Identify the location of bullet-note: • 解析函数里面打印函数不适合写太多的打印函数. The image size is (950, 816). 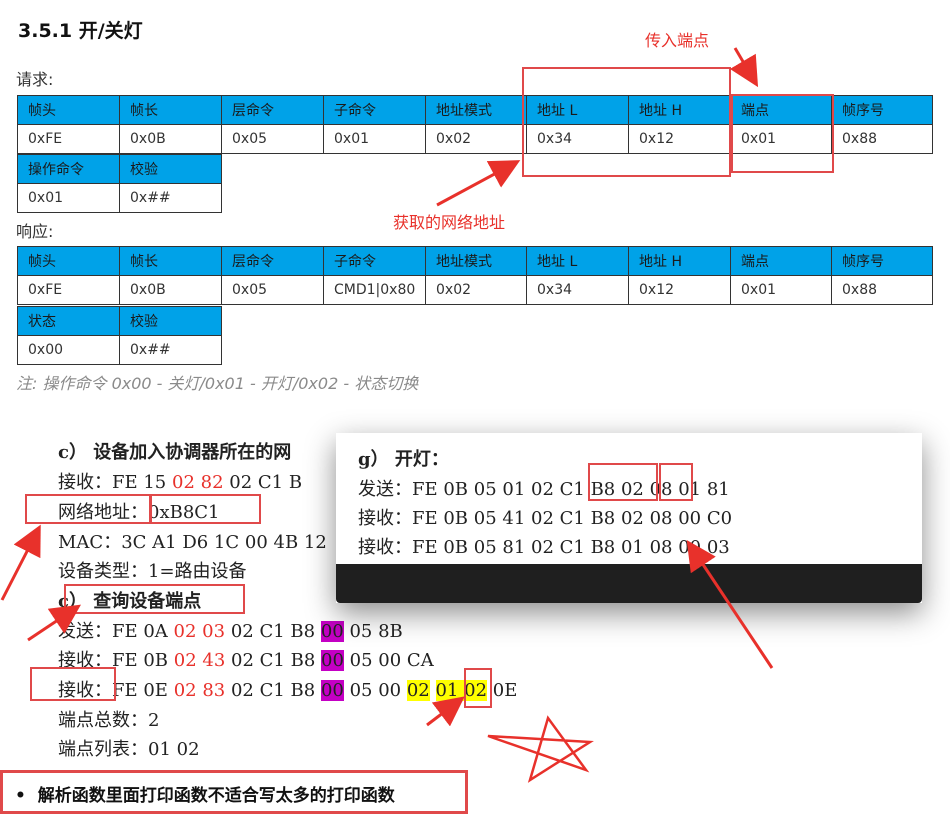
(234, 792).